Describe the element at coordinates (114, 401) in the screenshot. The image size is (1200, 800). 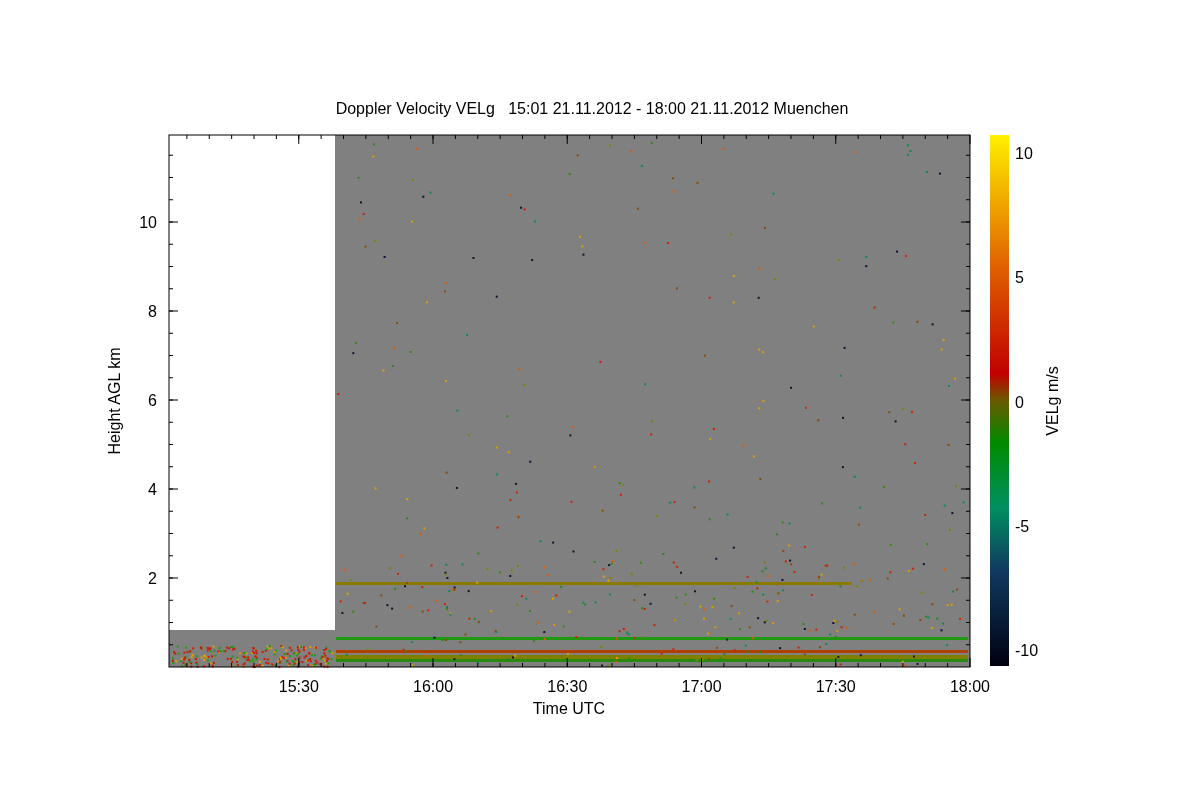
I see `y-axis-title: Height AGL km` at that location.